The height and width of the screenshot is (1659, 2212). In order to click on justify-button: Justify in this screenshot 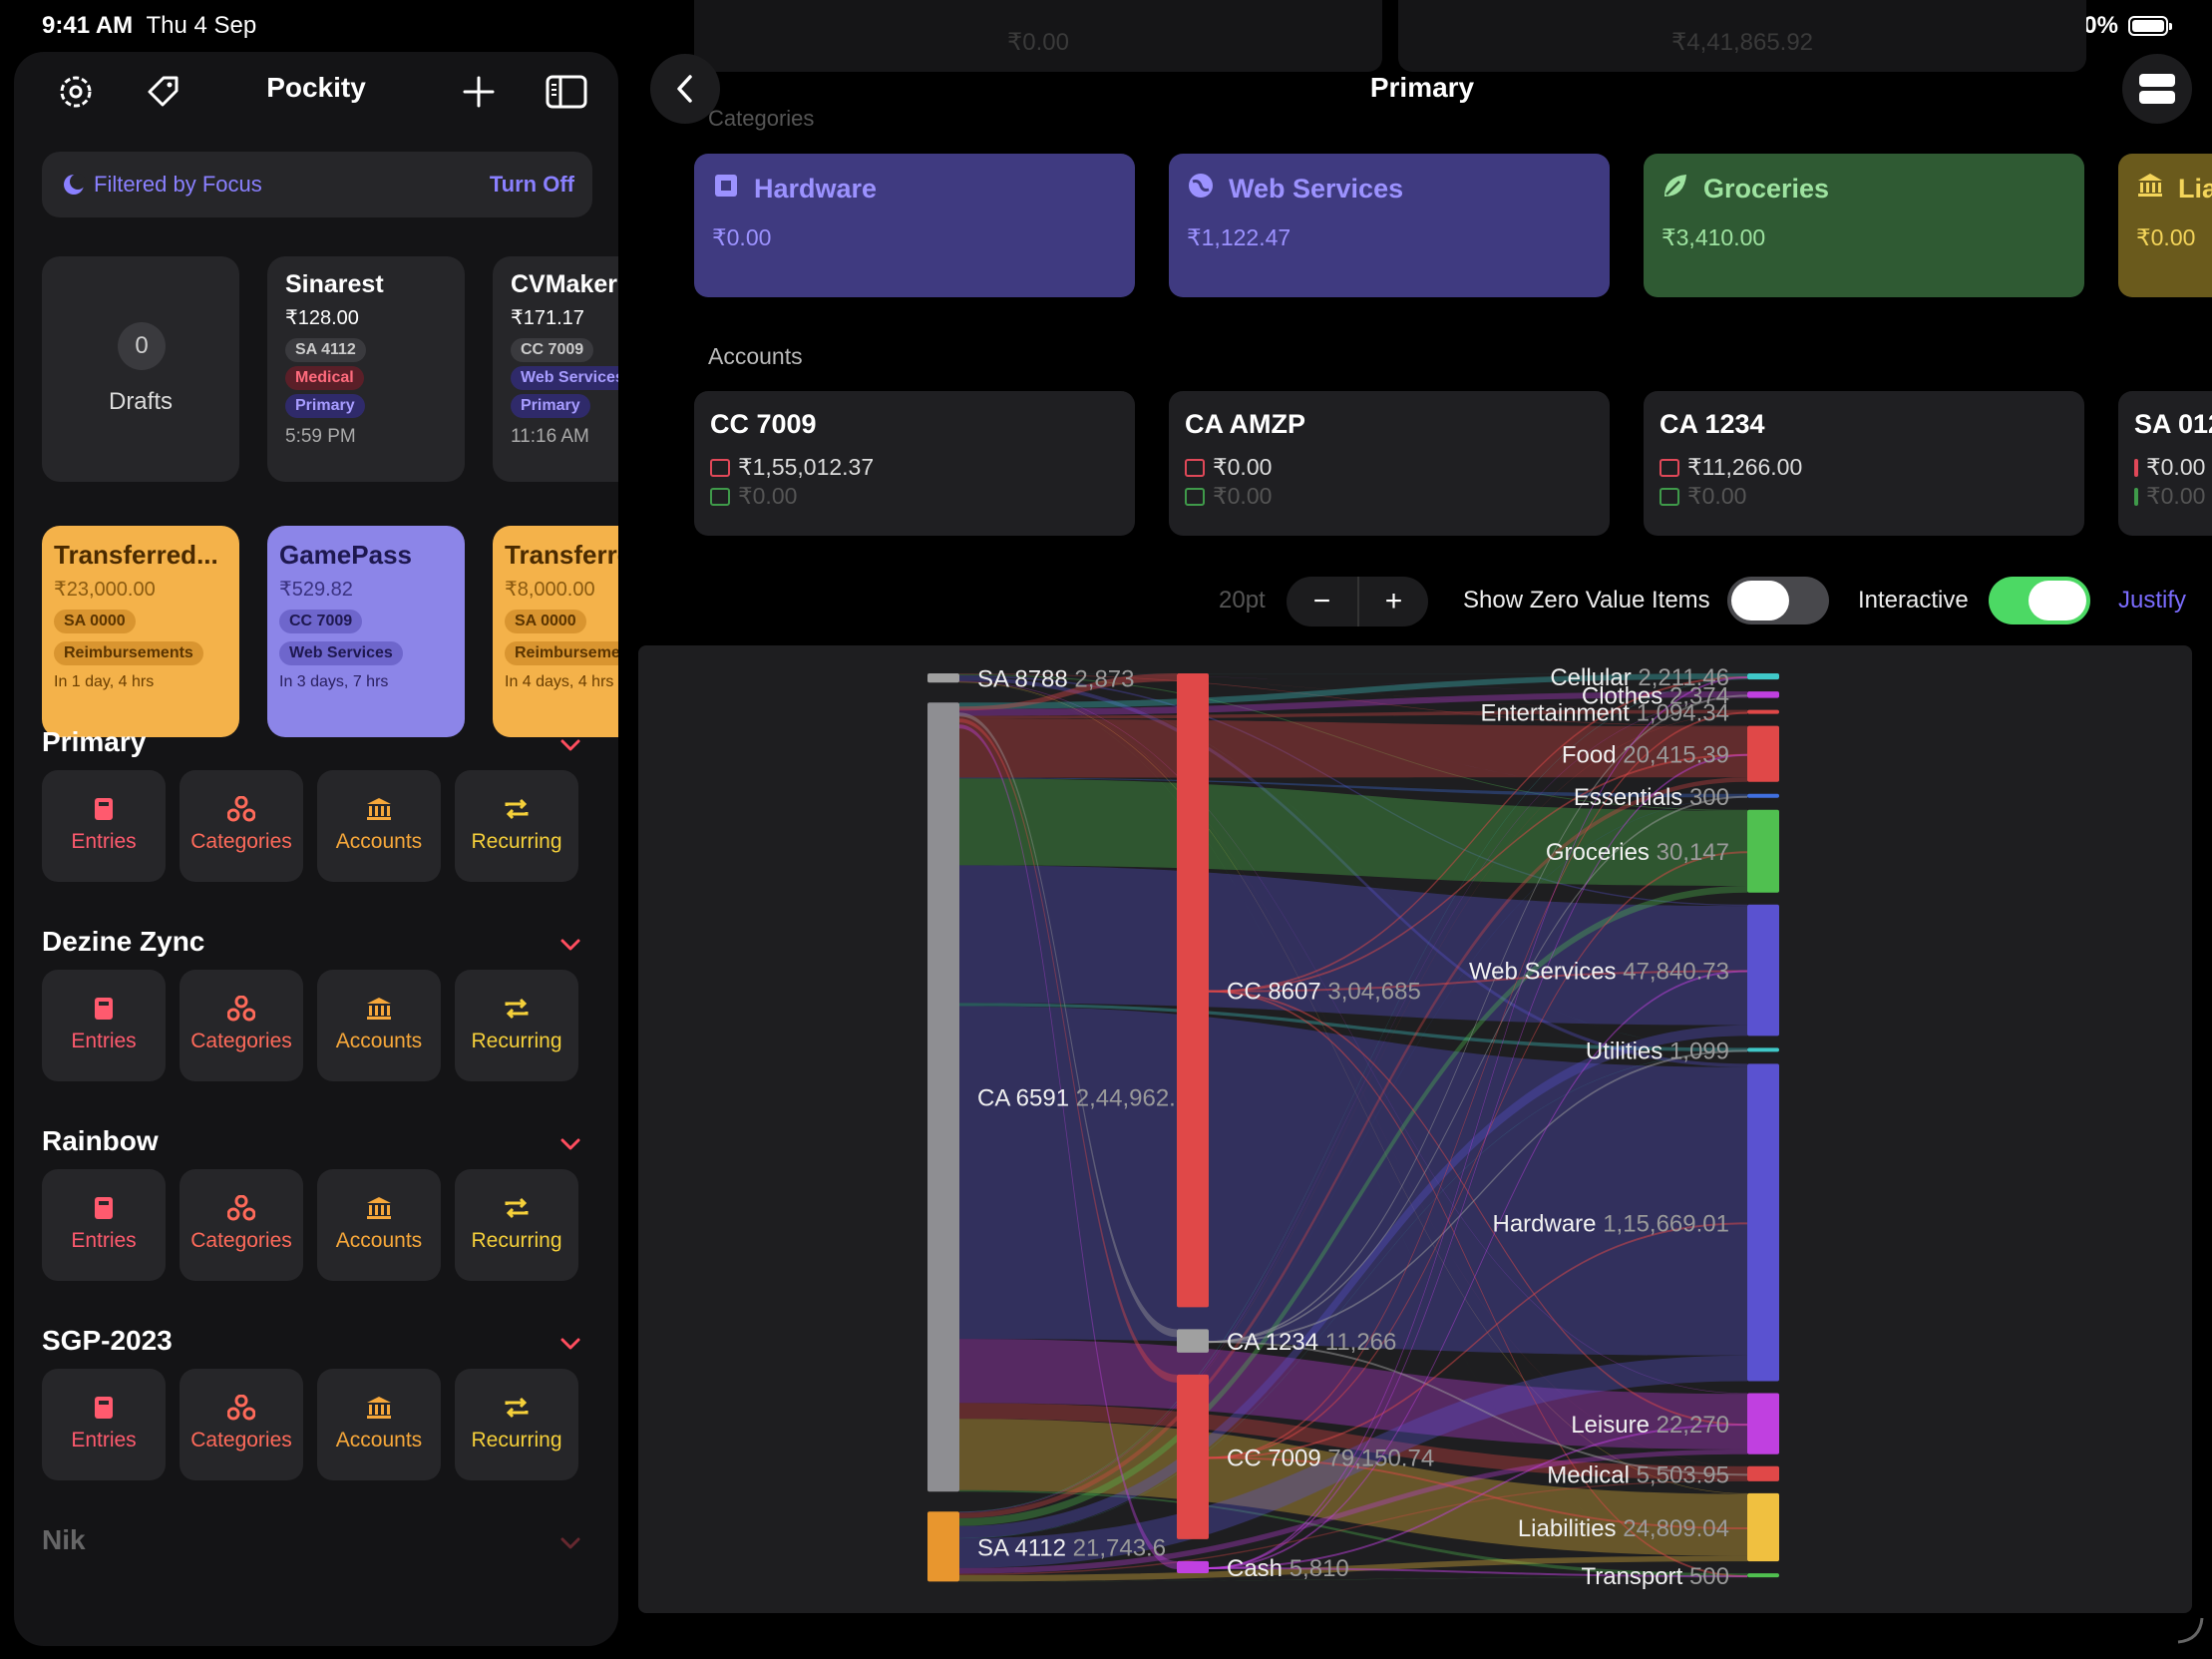, I will do `click(2152, 601)`.